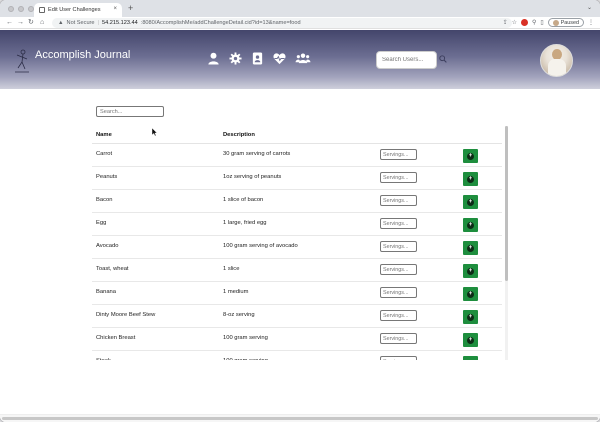 This screenshot has height=422, width=600. What do you see at coordinates (42, 10) in the screenshot?
I see `page-favicon-icon` at bounding box center [42, 10].